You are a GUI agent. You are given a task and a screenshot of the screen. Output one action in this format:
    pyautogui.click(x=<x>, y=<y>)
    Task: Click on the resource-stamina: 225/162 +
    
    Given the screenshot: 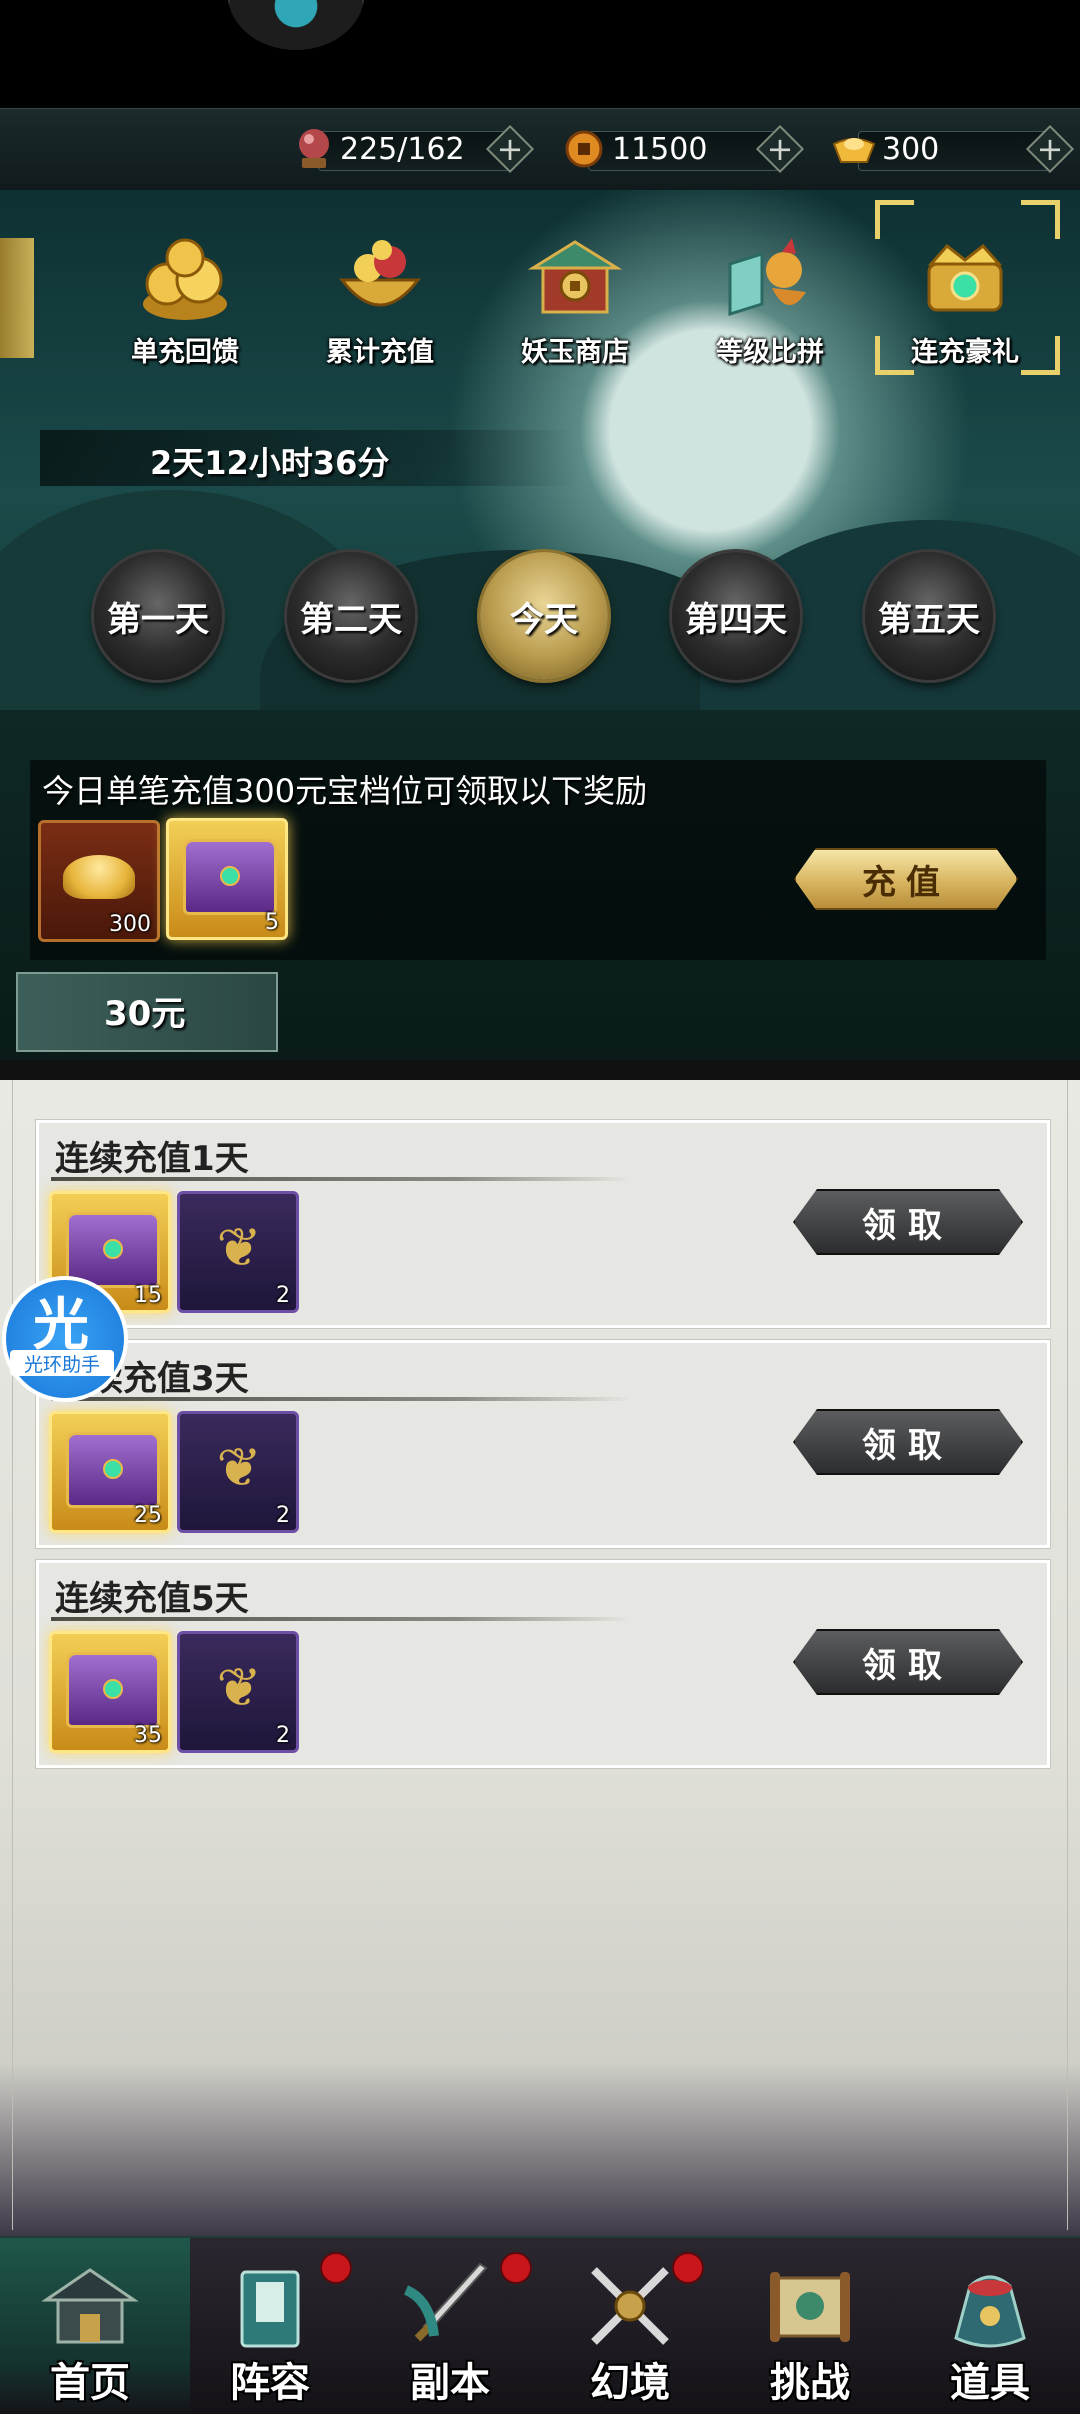 What is the action you would take?
    pyautogui.click(x=415, y=149)
    